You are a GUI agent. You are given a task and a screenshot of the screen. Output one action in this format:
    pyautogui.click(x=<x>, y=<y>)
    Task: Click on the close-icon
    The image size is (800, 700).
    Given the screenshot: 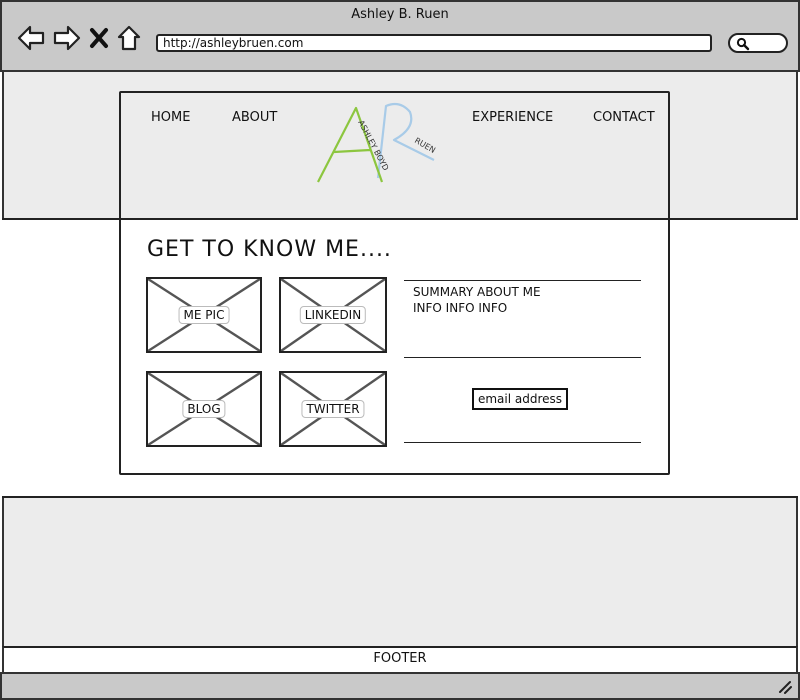 What is the action you would take?
    pyautogui.click(x=99, y=38)
    